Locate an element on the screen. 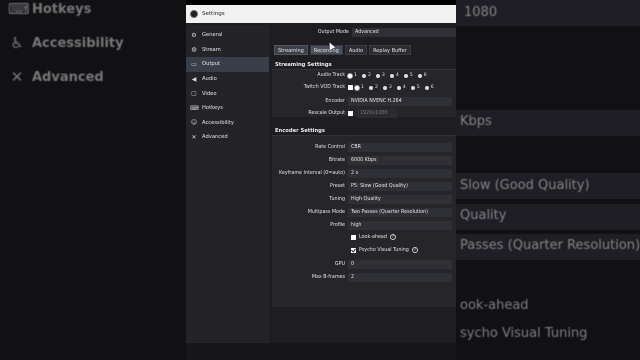 This screenshot has height=360, width=640. lookahead-row: Look-ahead ? is located at coordinates (373, 237).